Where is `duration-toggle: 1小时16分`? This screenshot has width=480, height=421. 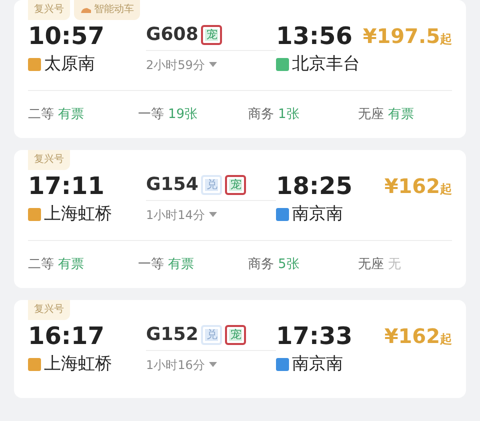
duration-toggle: 1小时16分 is located at coordinates (211, 365).